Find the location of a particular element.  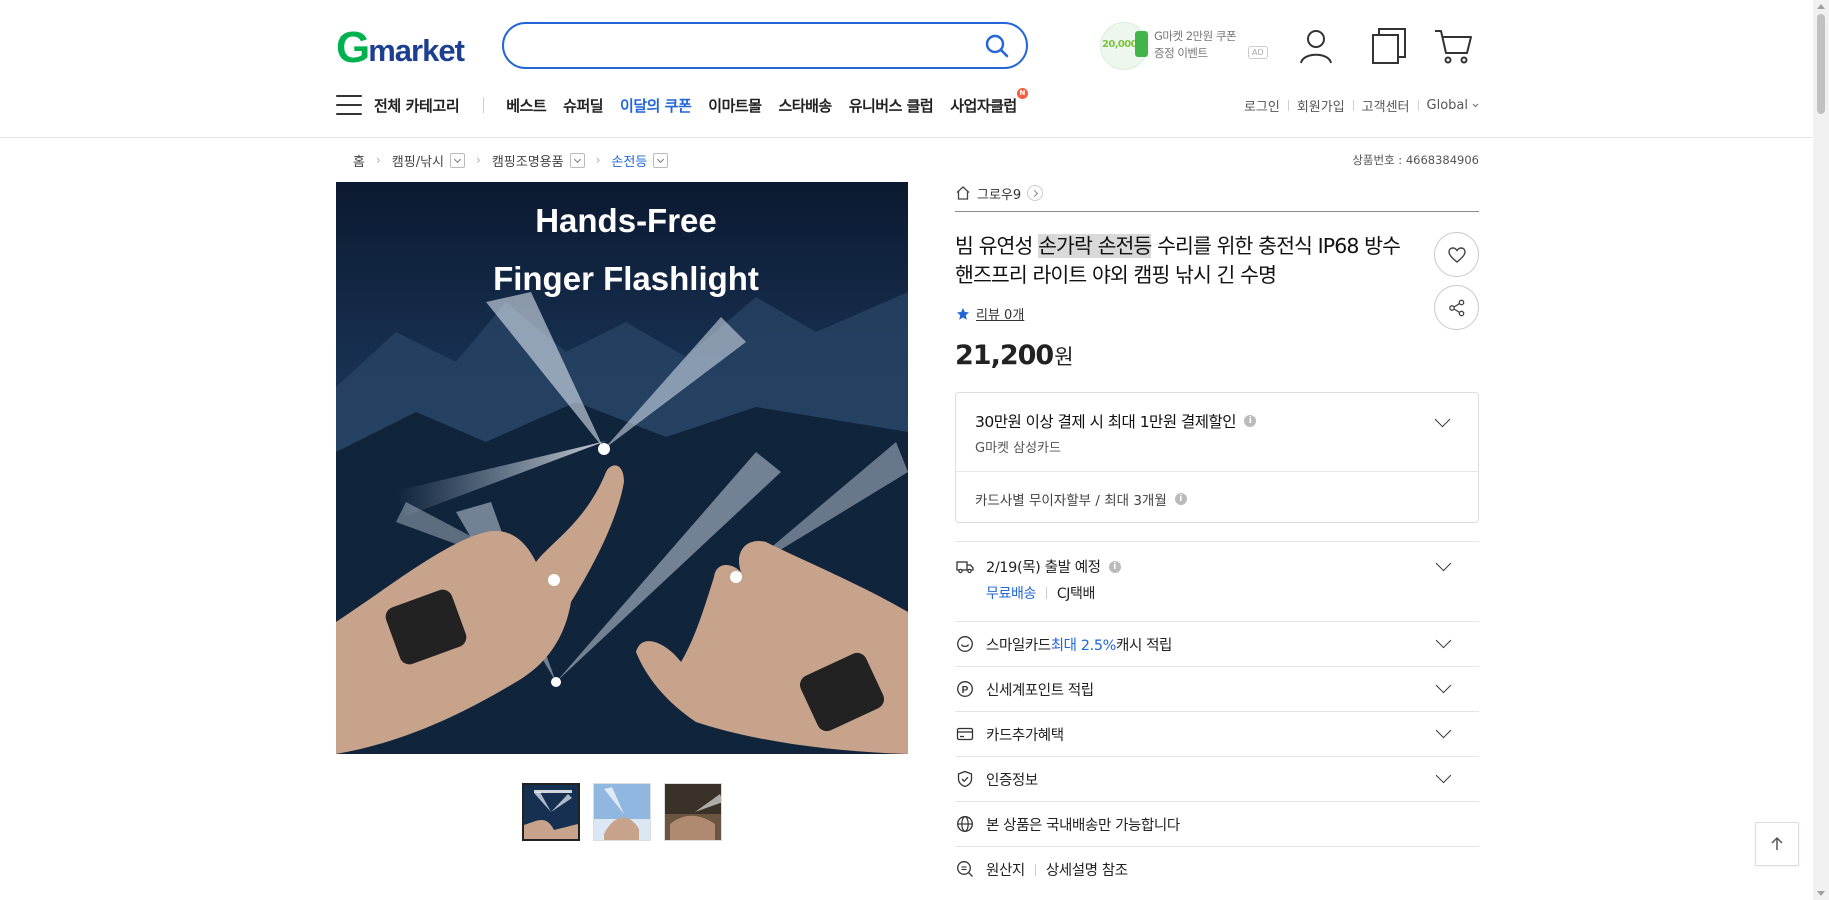

promo-line1: G마켓 2만원 쿠폰 is located at coordinates (1195, 36).